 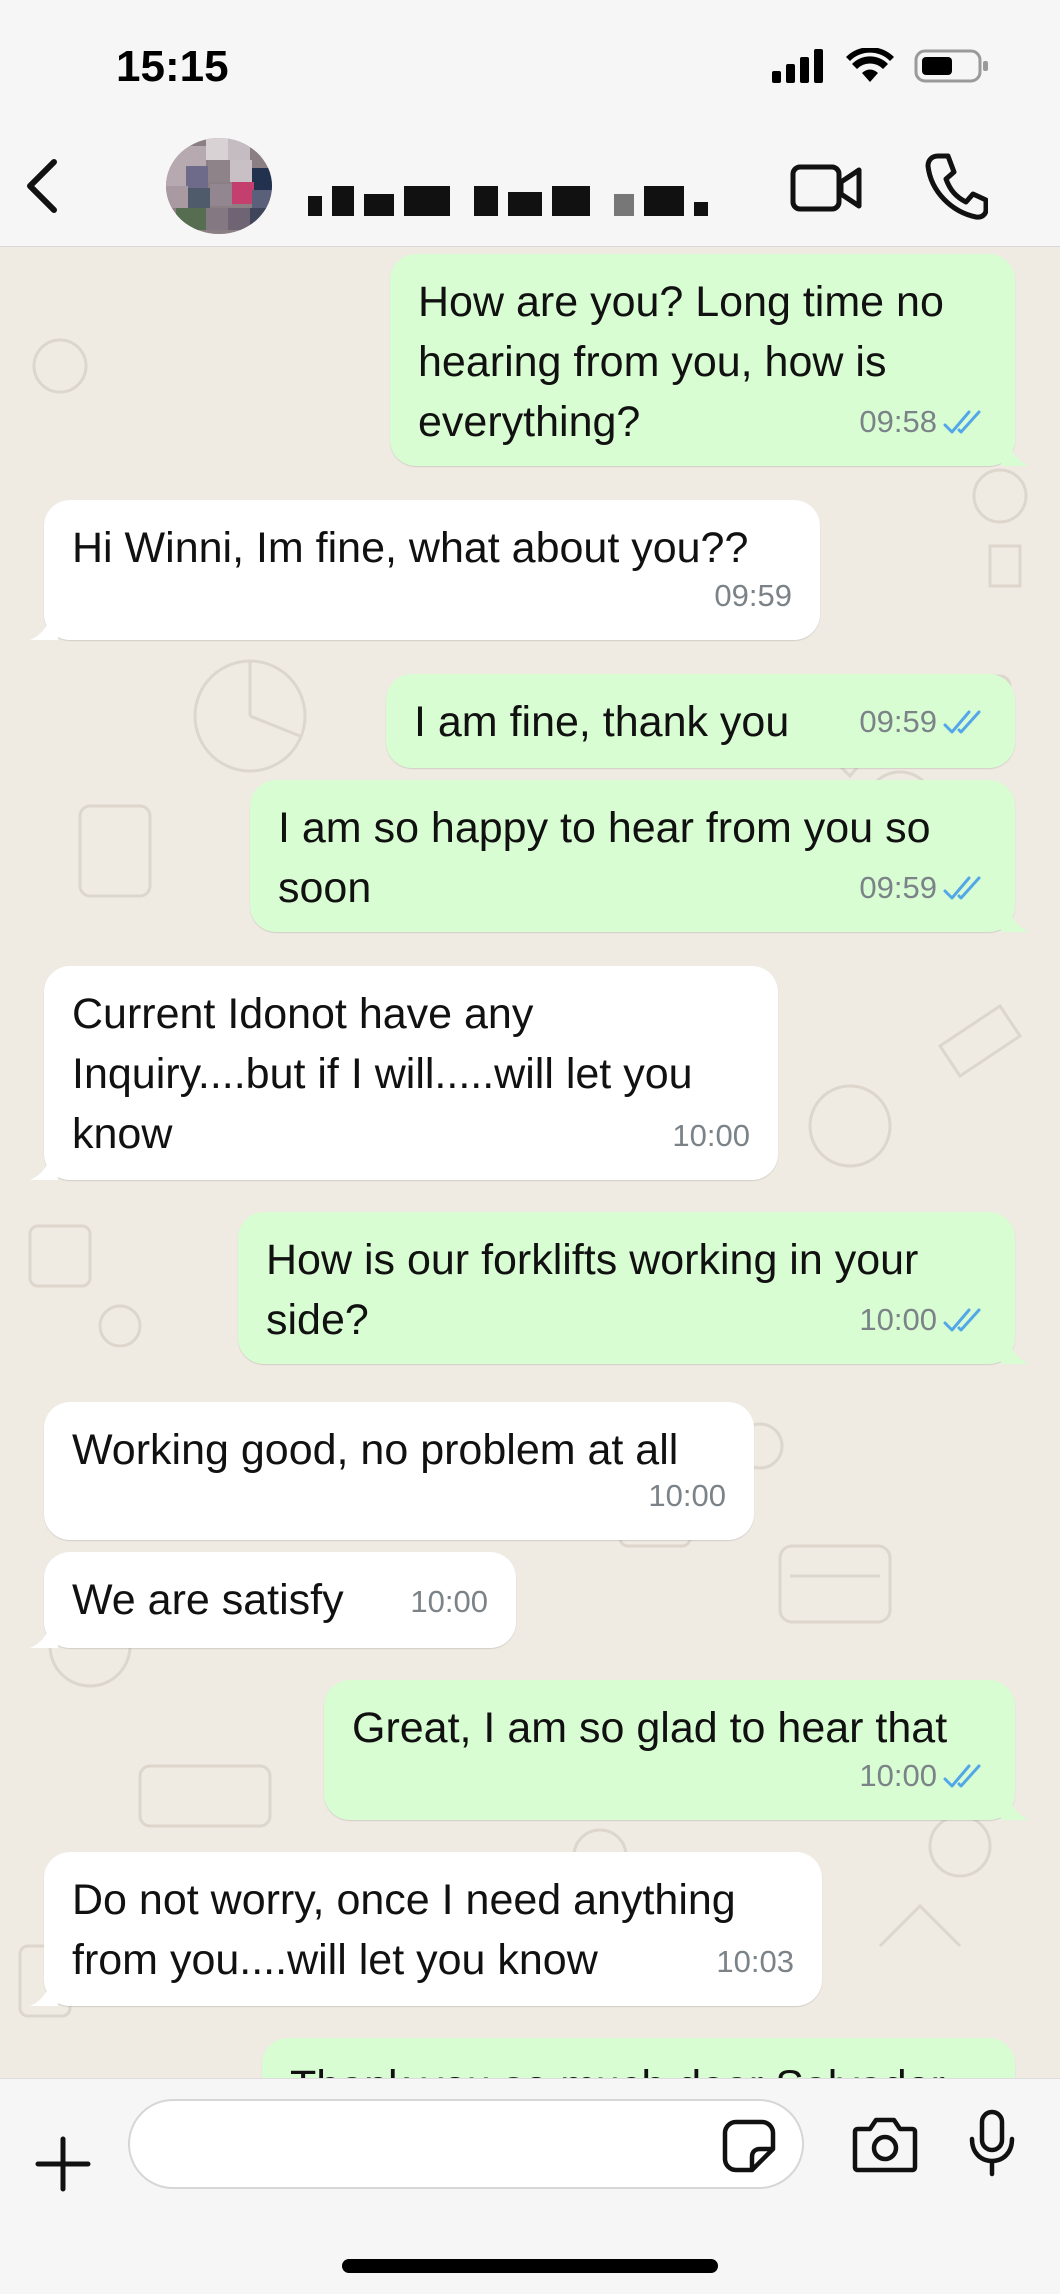 I want to click on video-camera-icon, so click(x=826, y=188).